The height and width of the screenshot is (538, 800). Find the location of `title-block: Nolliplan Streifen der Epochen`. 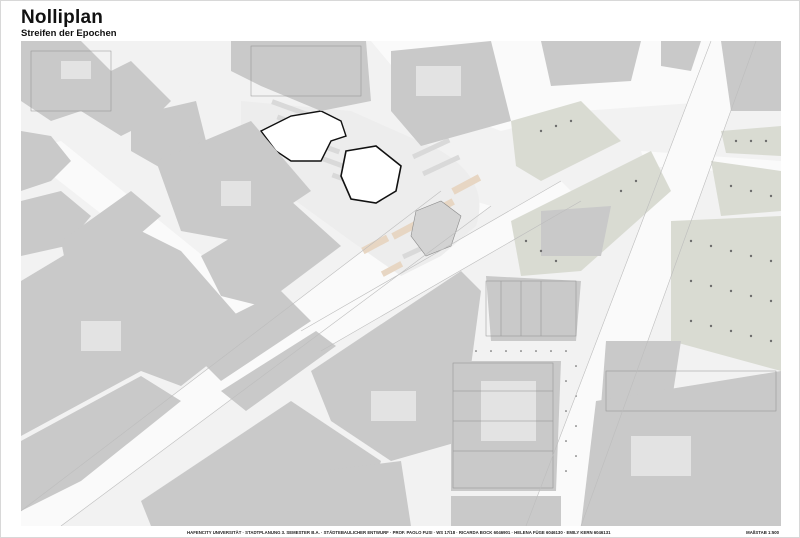

title-block: Nolliplan Streifen der Epochen is located at coordinates (69, 24).